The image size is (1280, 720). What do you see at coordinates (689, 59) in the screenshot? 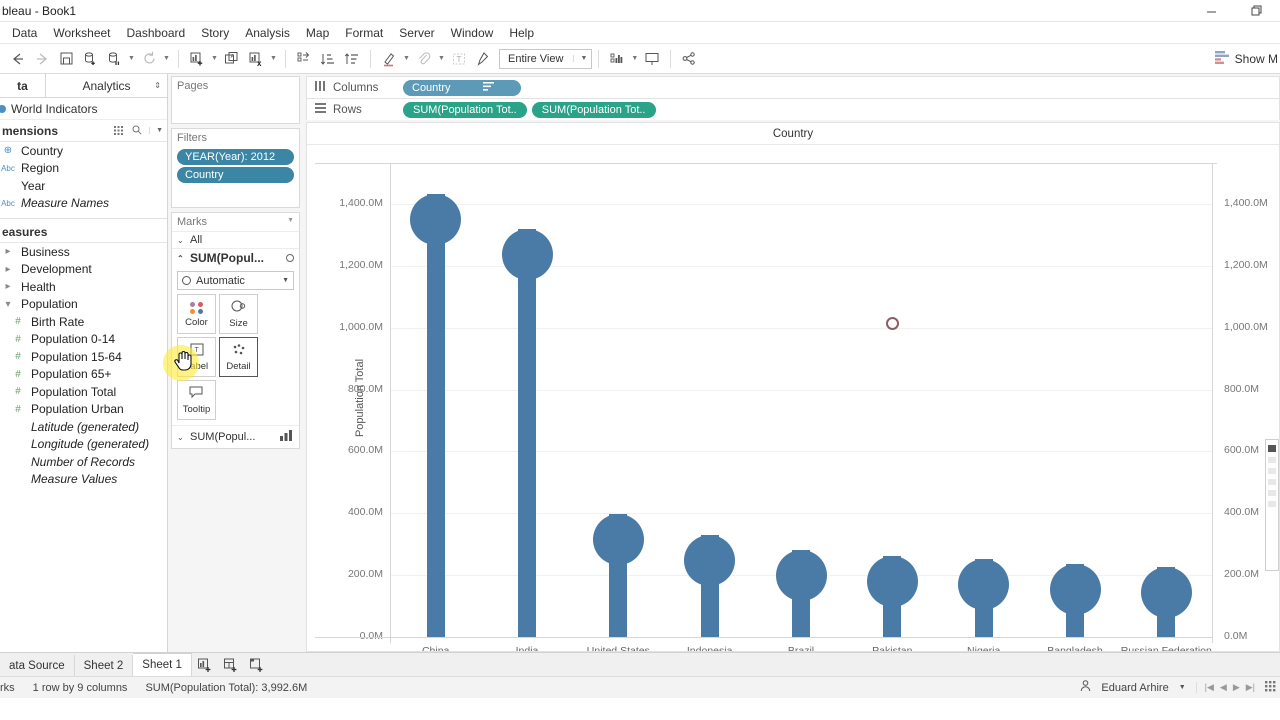
I see `share-icon` at bounding box center [689, 59].